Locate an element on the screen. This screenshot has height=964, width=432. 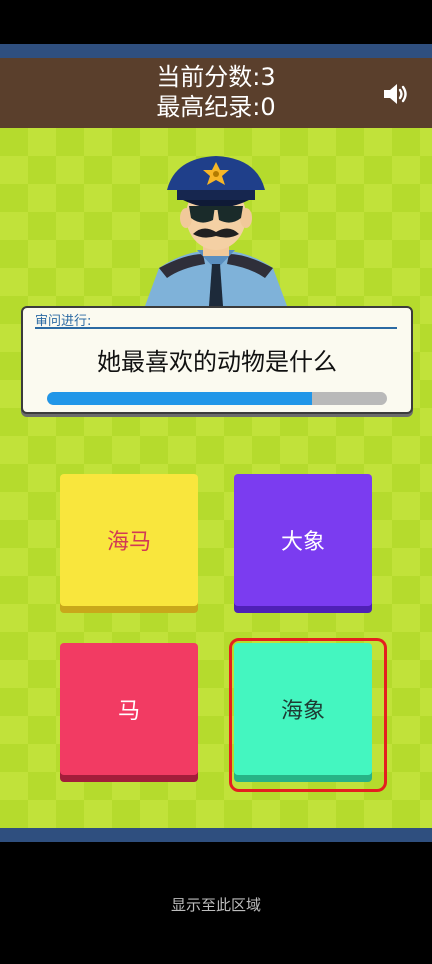
answer-label-3: 马 is located at coordinates (128, 711).